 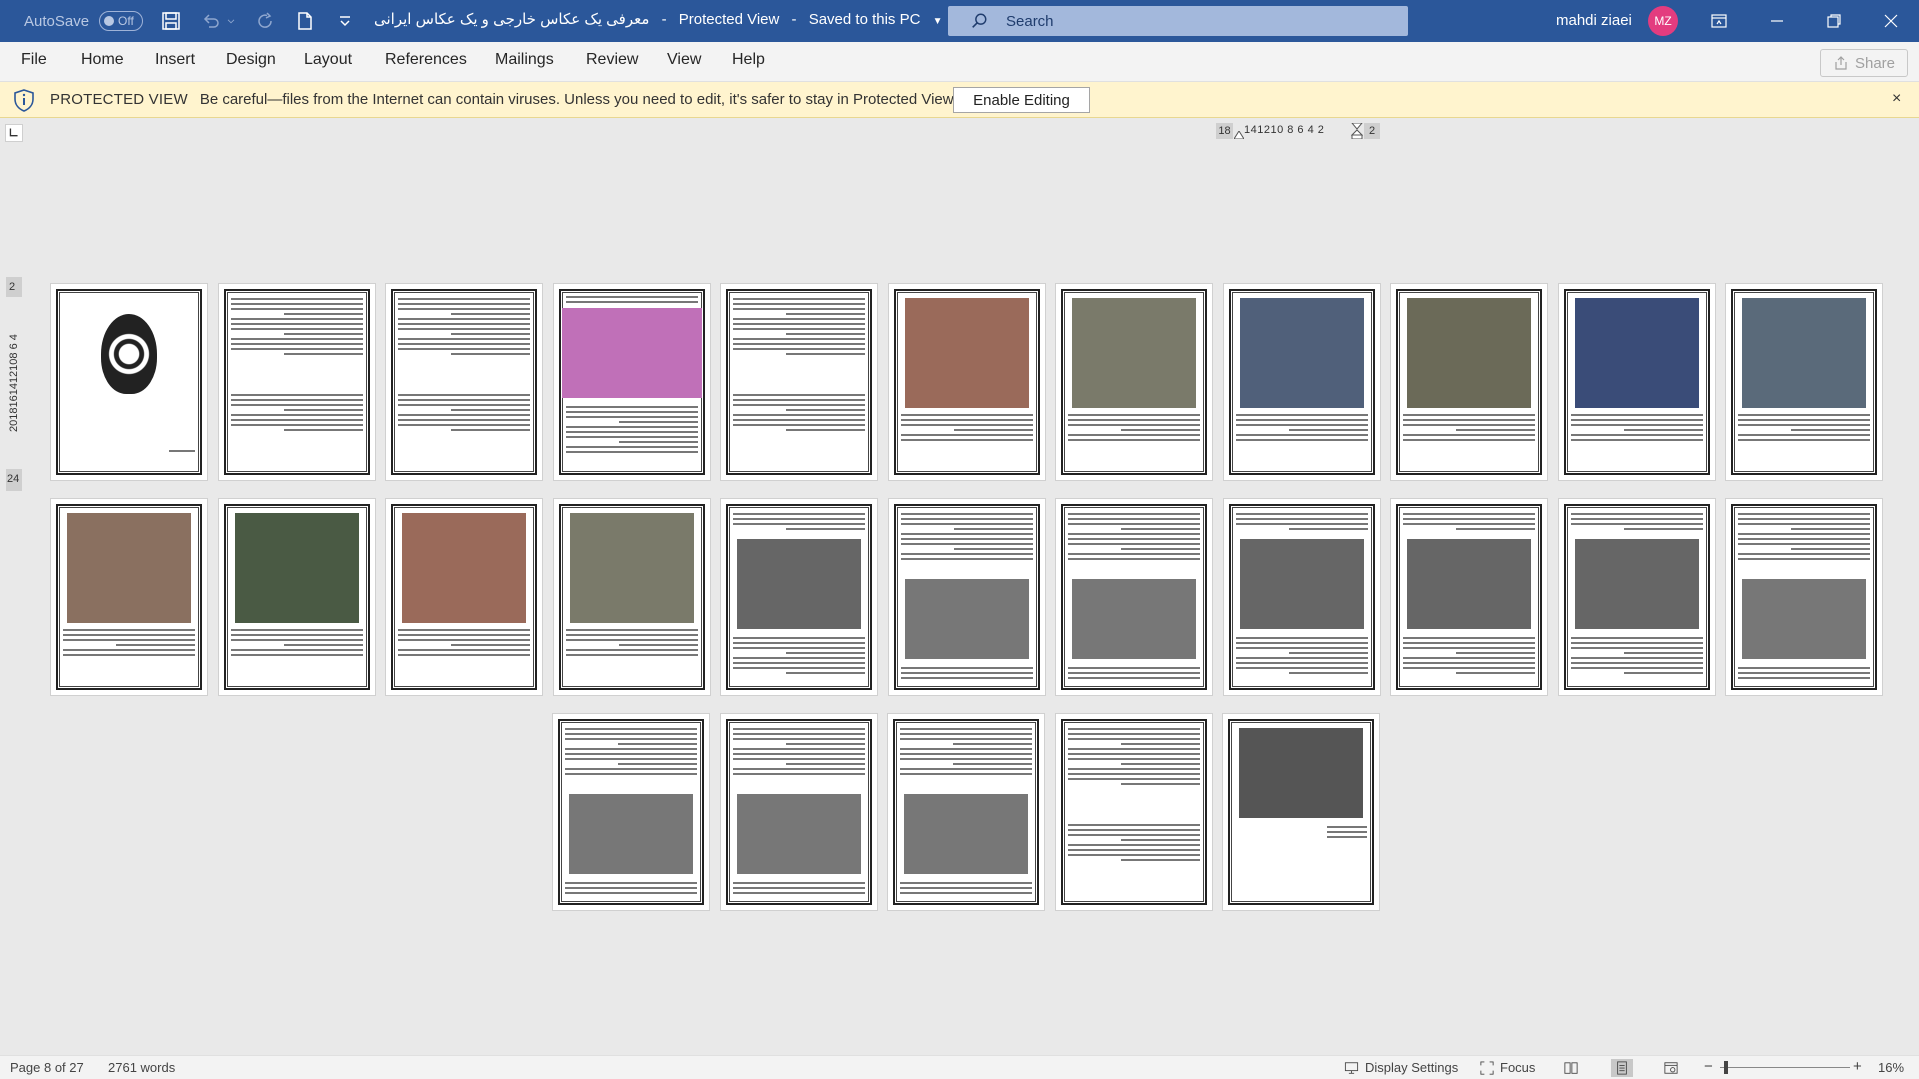 I want to click on close-icon, so click(x=1891, y=21).